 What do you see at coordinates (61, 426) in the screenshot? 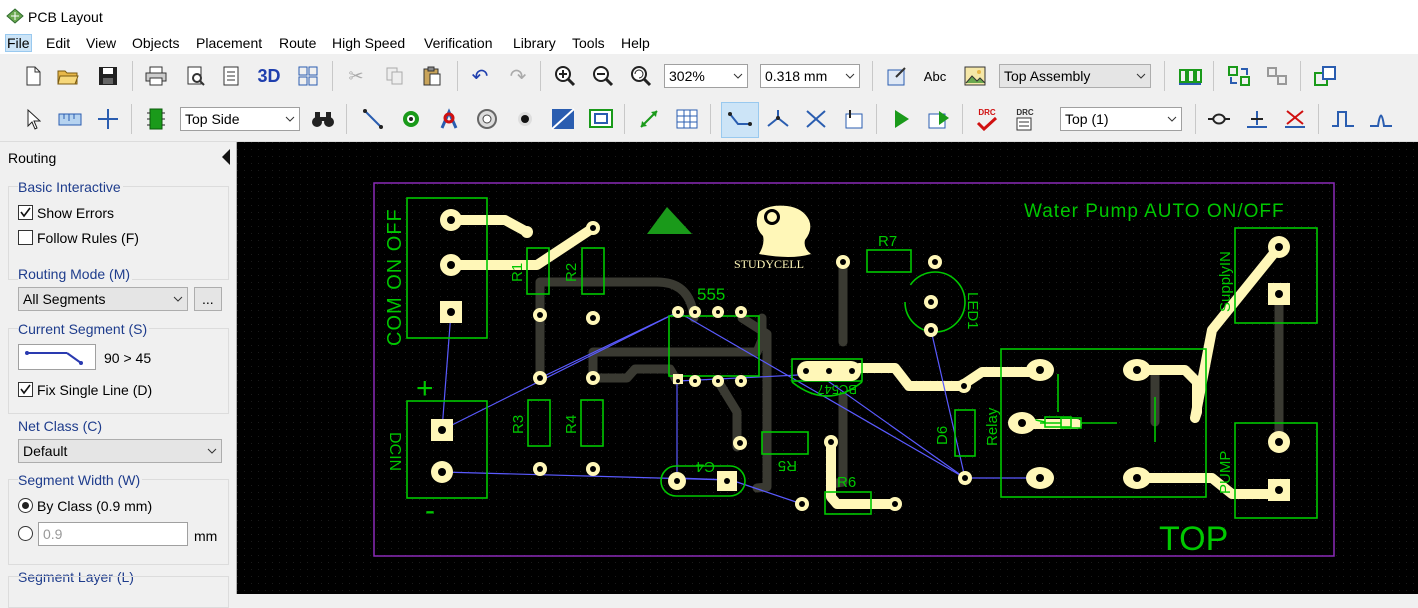
I see `net-class-label: Net Class (C)` at bounding box center [61, 426].